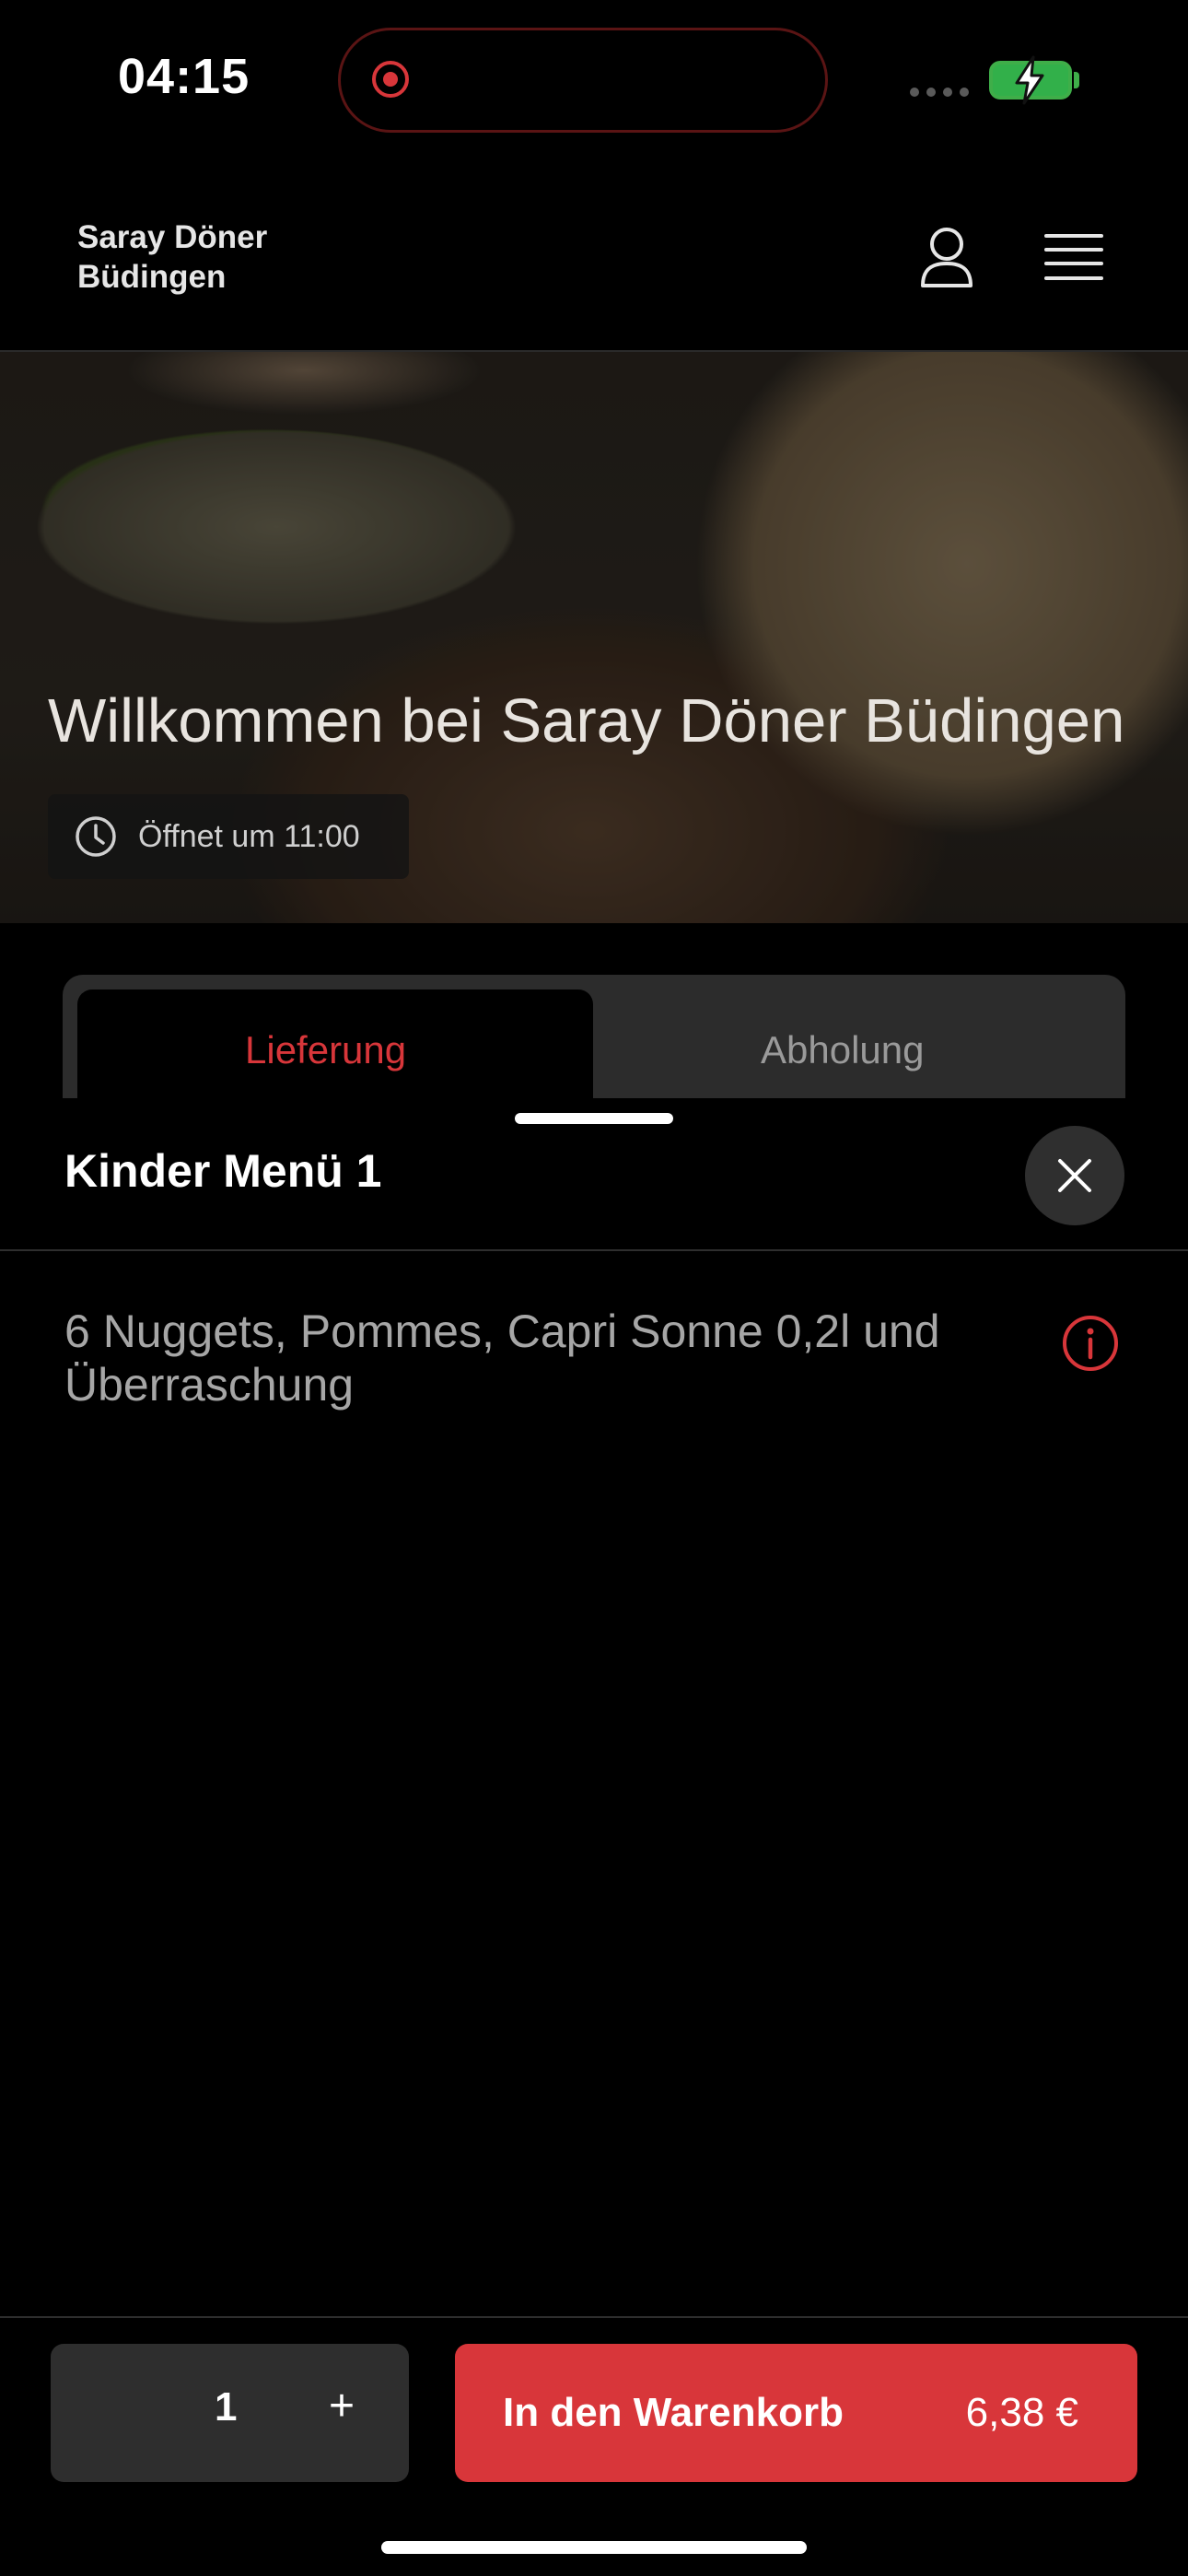  I want to click on signal-icon, so click(939, 92).